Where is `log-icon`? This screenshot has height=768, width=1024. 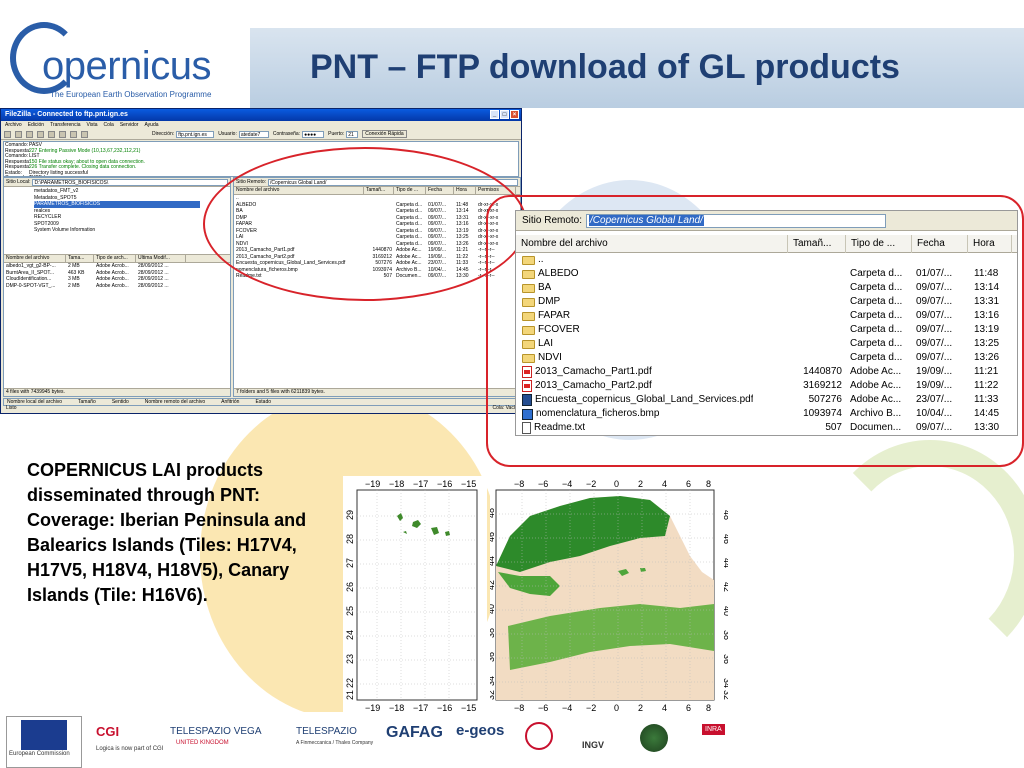
log-icon is located at coordinates (29, 134).